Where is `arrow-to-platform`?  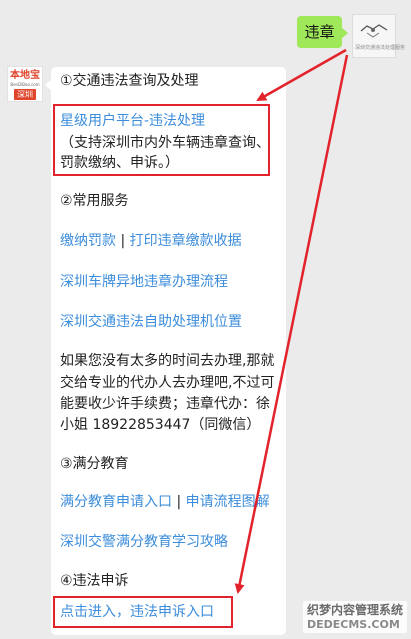
arrow-to-platform is located at coordinates (301, 75).